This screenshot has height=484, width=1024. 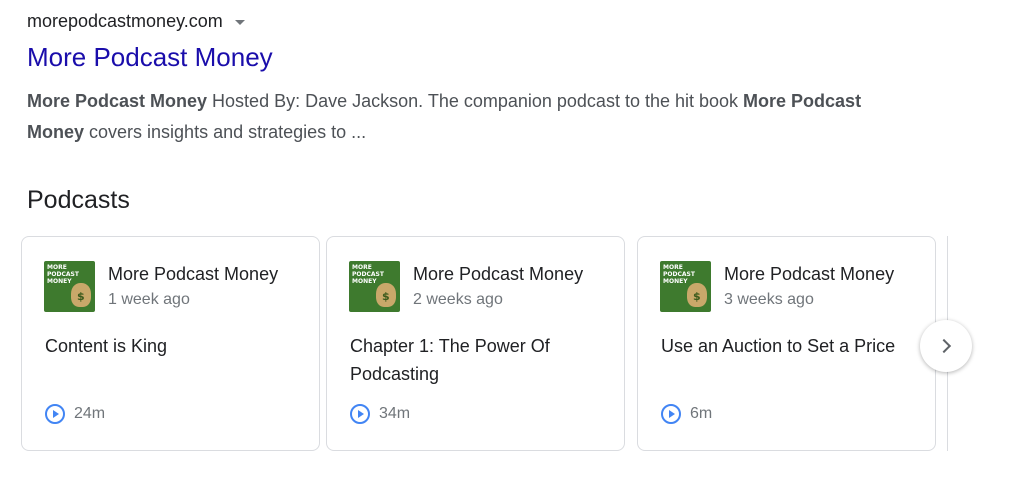 What do you see at coordinates (90, 413) in the screenshot?
I see `episode-duration: 24m` at bounding box center [90, 413].